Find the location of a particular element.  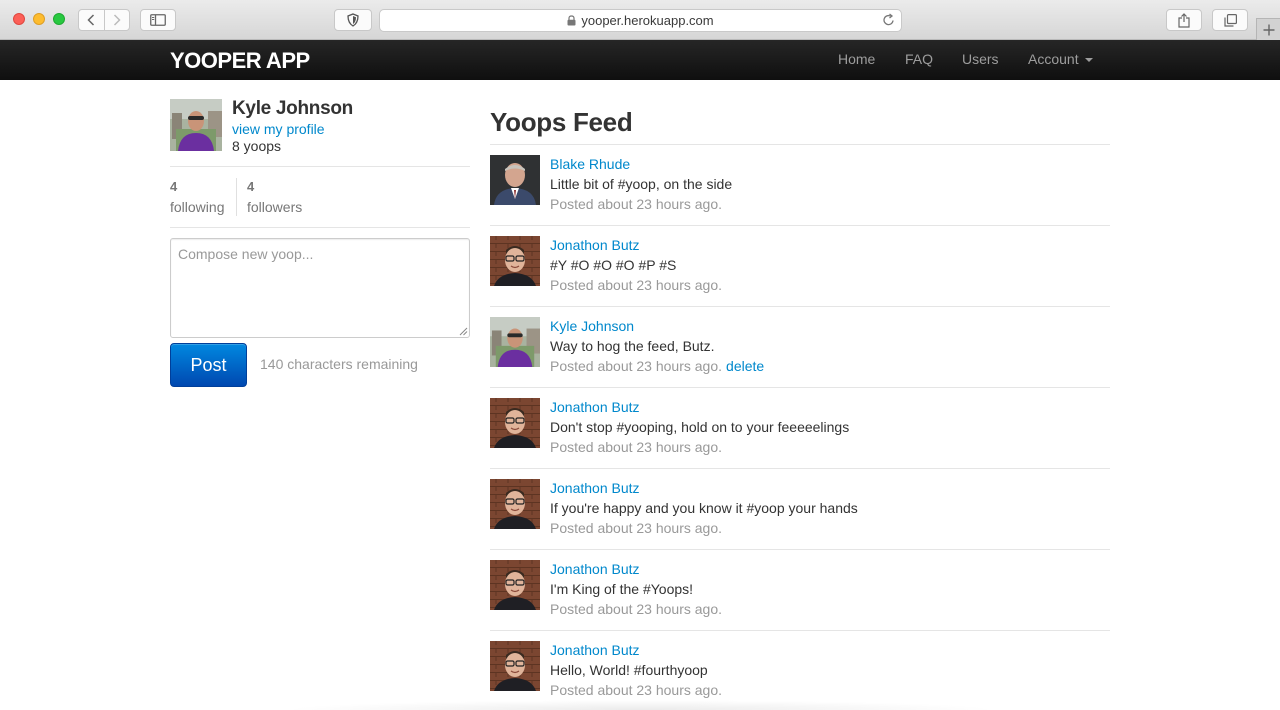

zoom-window-button is located at coordinates (59, 19).